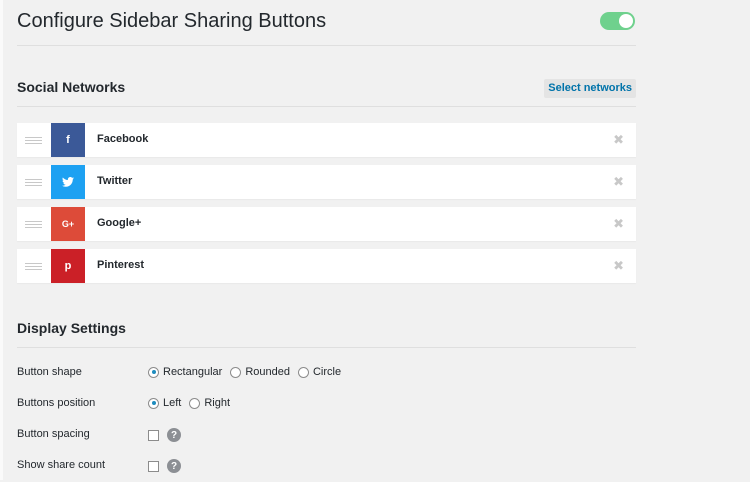  I want to click on select-networks-button: Select networks, so click(590, 88).